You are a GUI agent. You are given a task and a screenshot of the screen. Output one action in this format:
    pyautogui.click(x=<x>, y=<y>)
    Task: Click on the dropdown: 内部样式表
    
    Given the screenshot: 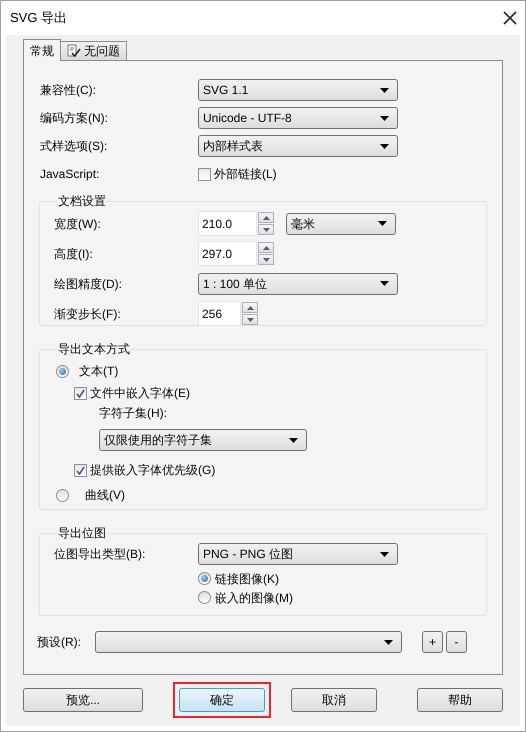 What is the action you would take?
    pyautogui.click(x=298, y=146)
    